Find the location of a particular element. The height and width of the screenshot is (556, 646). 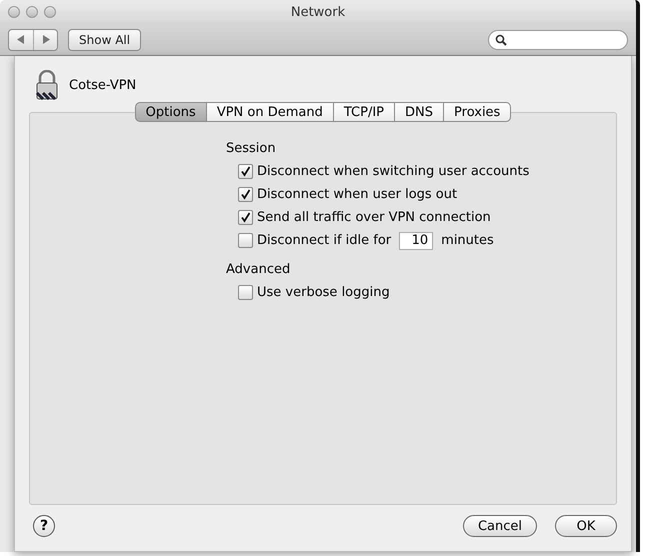

tab: VPN on Demand is located at coordinates (270, 112).